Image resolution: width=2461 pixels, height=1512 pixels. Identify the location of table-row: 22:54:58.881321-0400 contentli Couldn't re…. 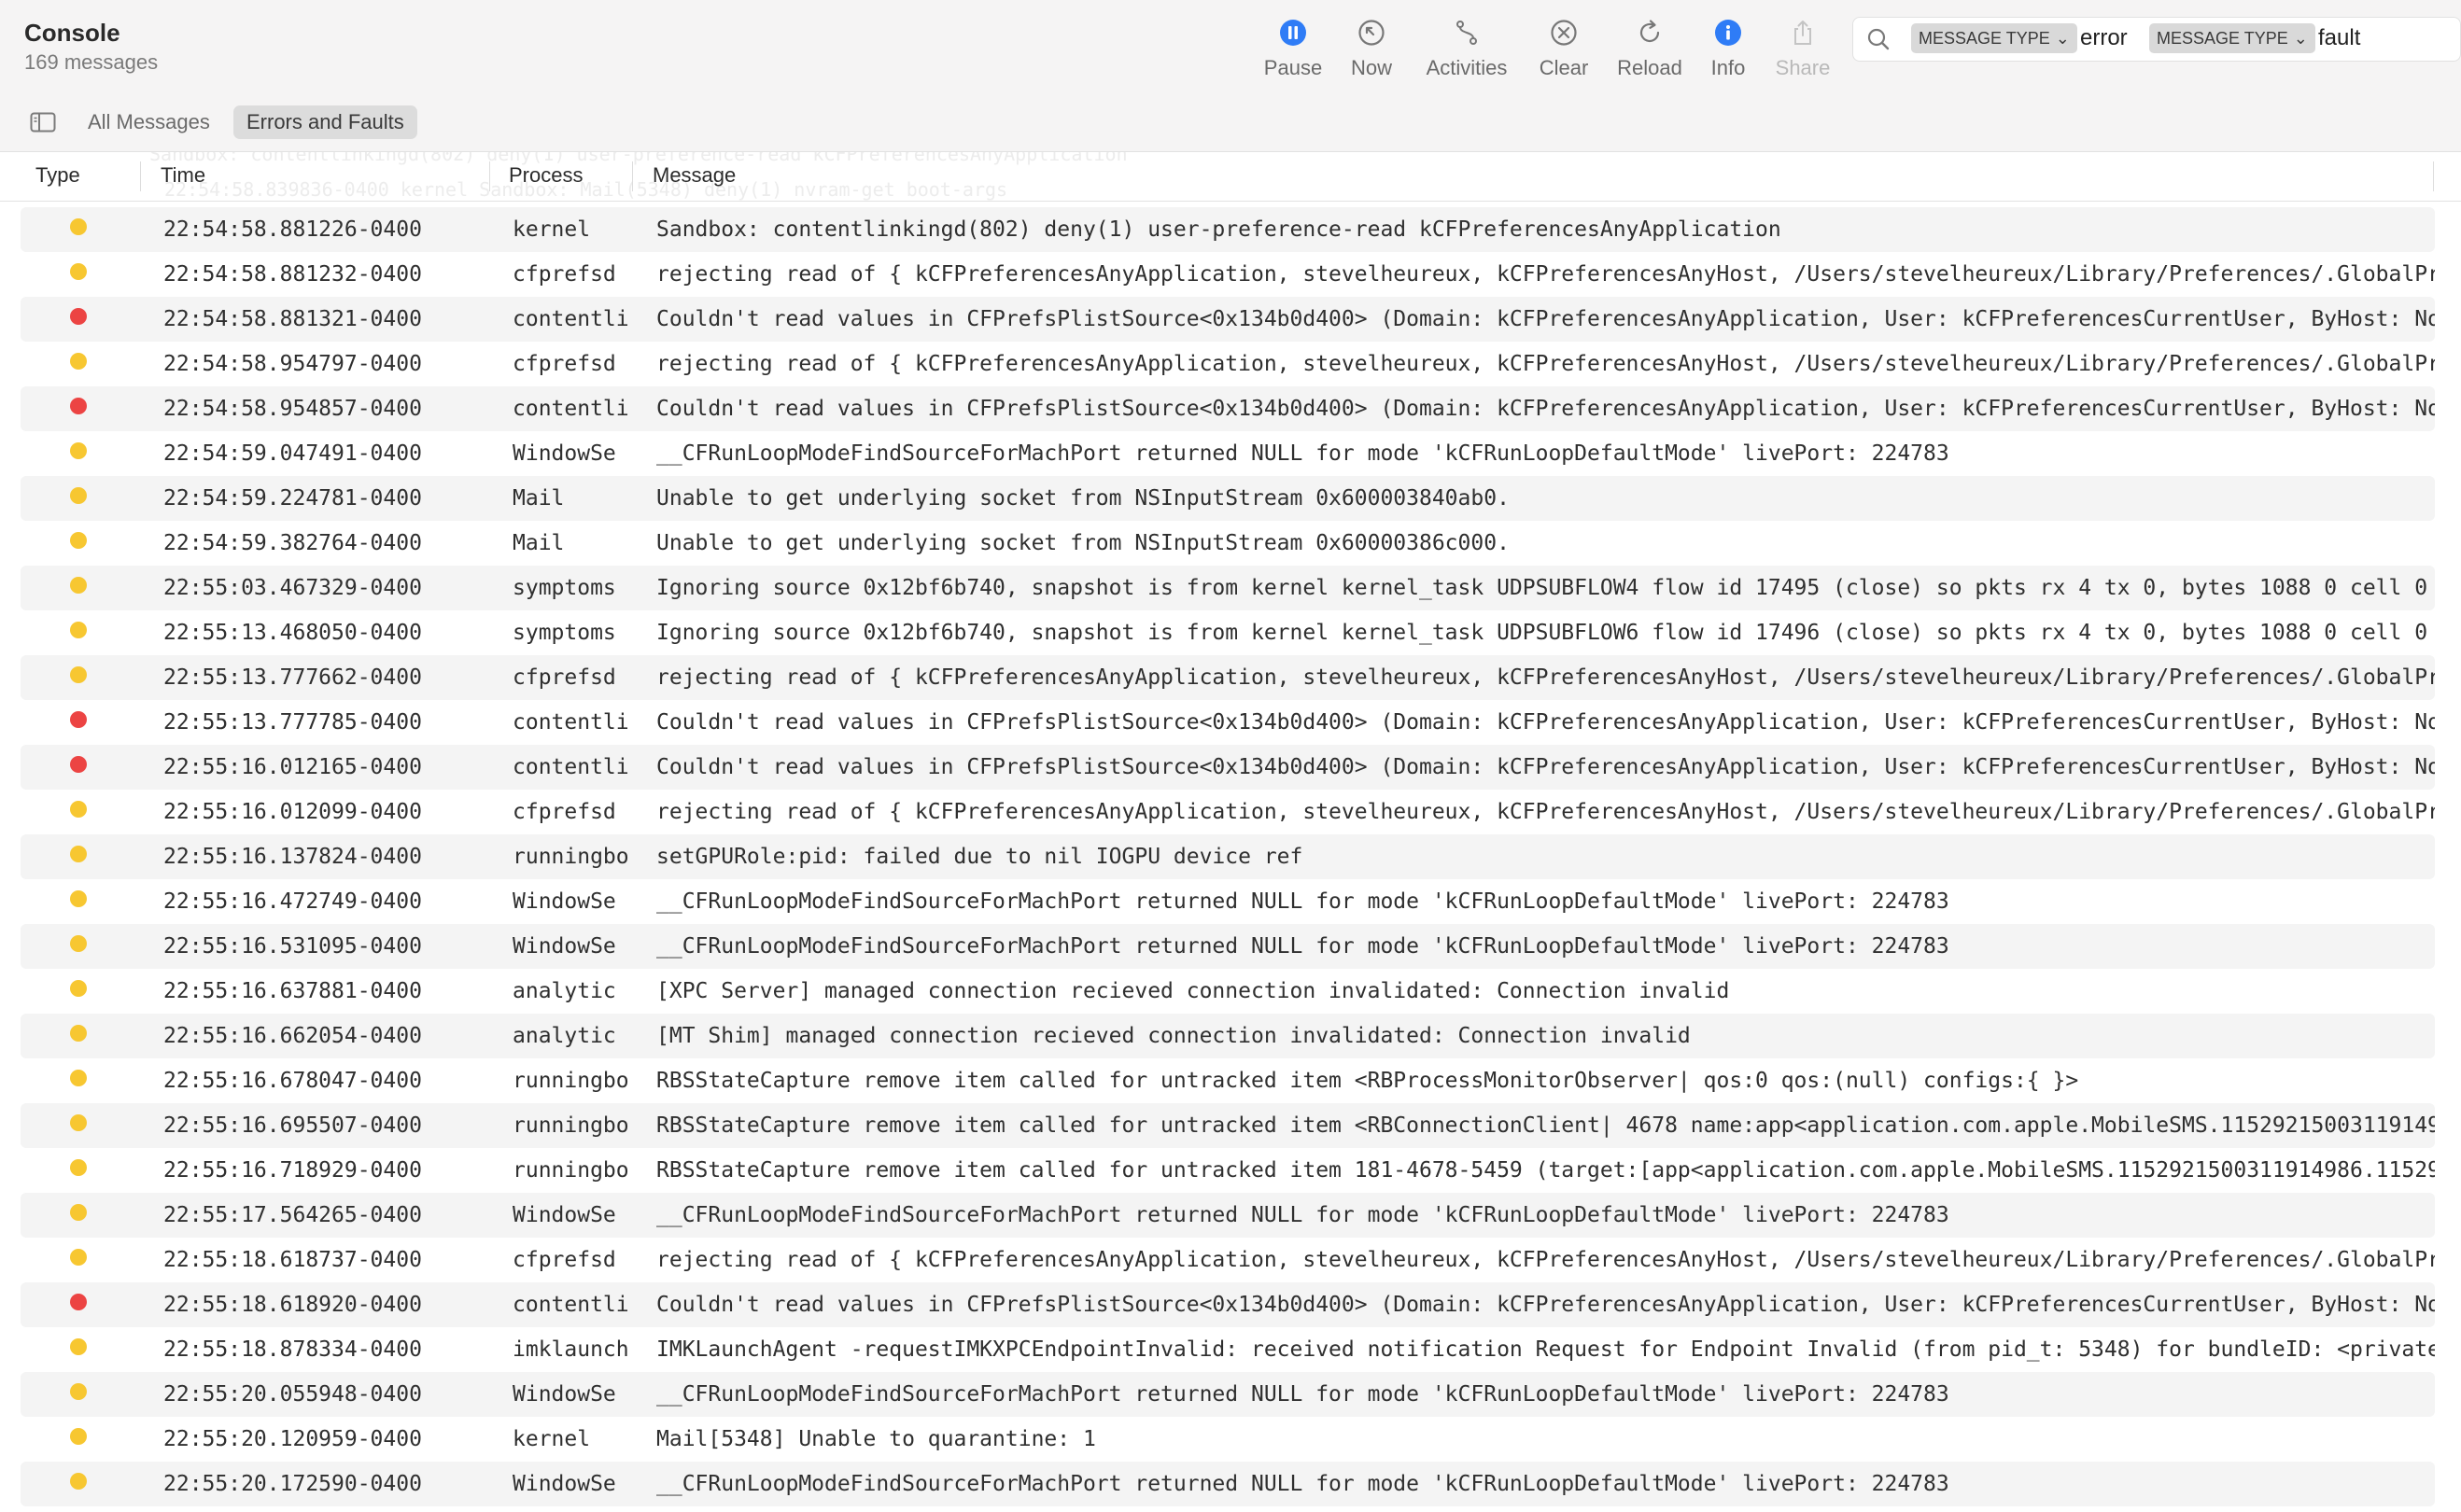
(1228, 319).